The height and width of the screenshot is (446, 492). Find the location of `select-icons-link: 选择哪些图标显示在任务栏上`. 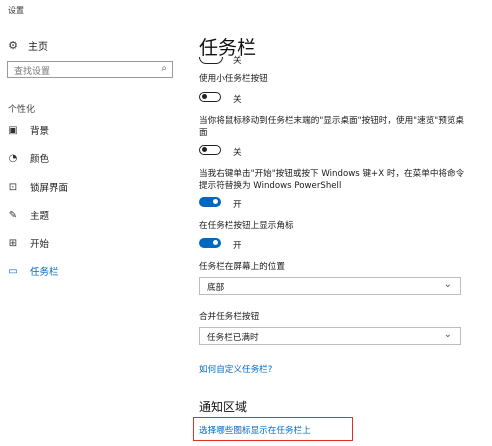

select-icons-link: 选择哪些图标显示在任务栏上 is located at coordinates (255, 430).